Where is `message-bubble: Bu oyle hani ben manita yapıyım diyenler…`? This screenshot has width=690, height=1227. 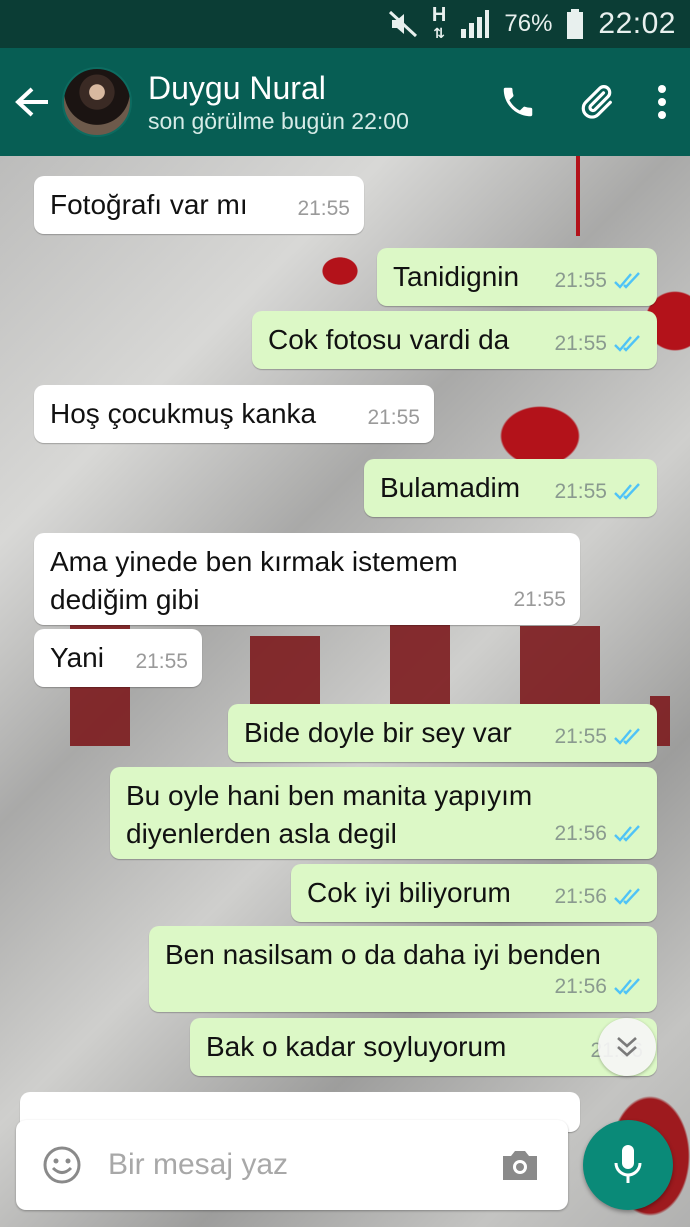 message-bubble: Bu oyle hani ben manita yapıyım diyenler… is located at coordinates (383, 813).